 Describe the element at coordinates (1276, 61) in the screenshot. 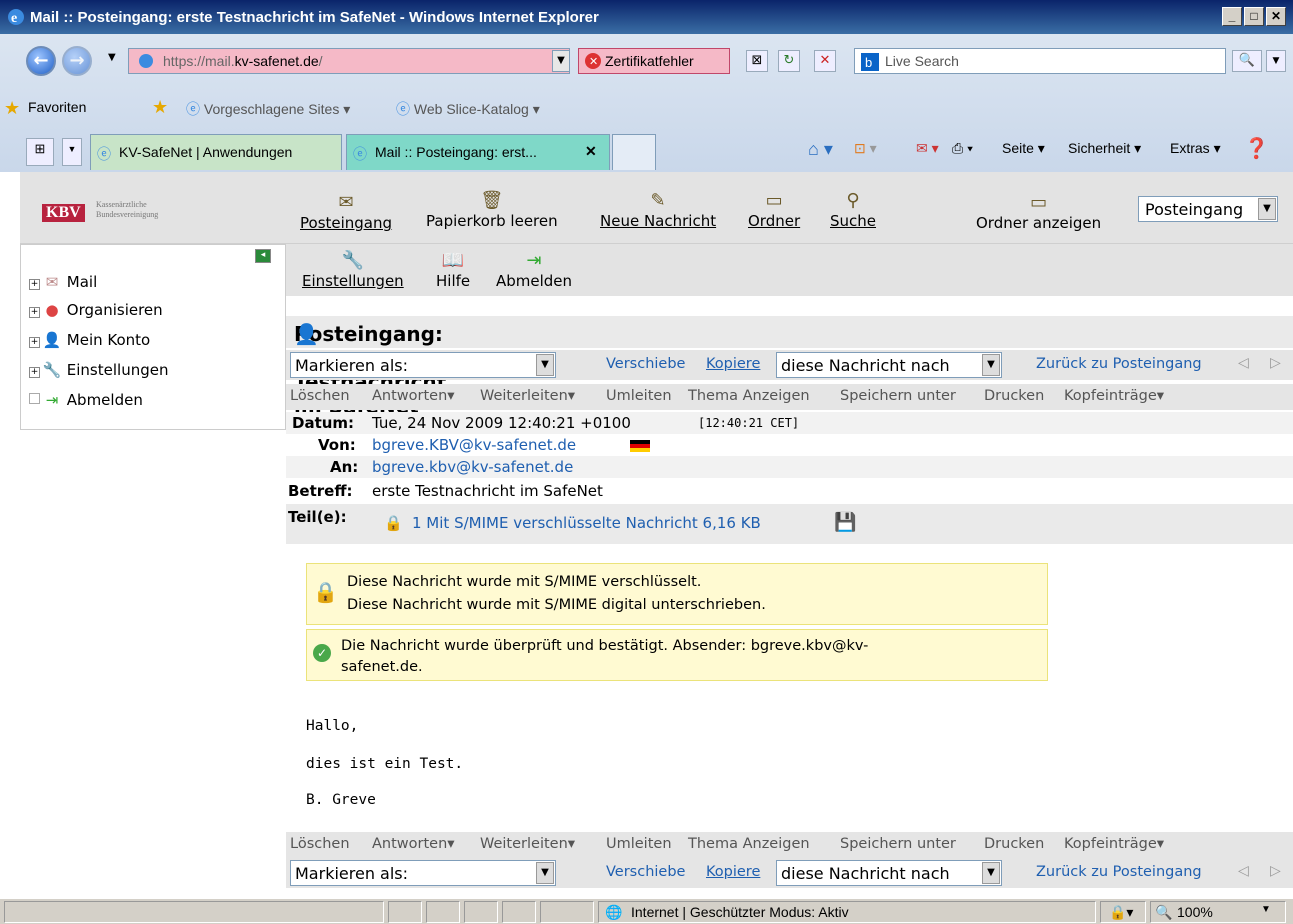

I see `search-options-icon: ▼` at that location.